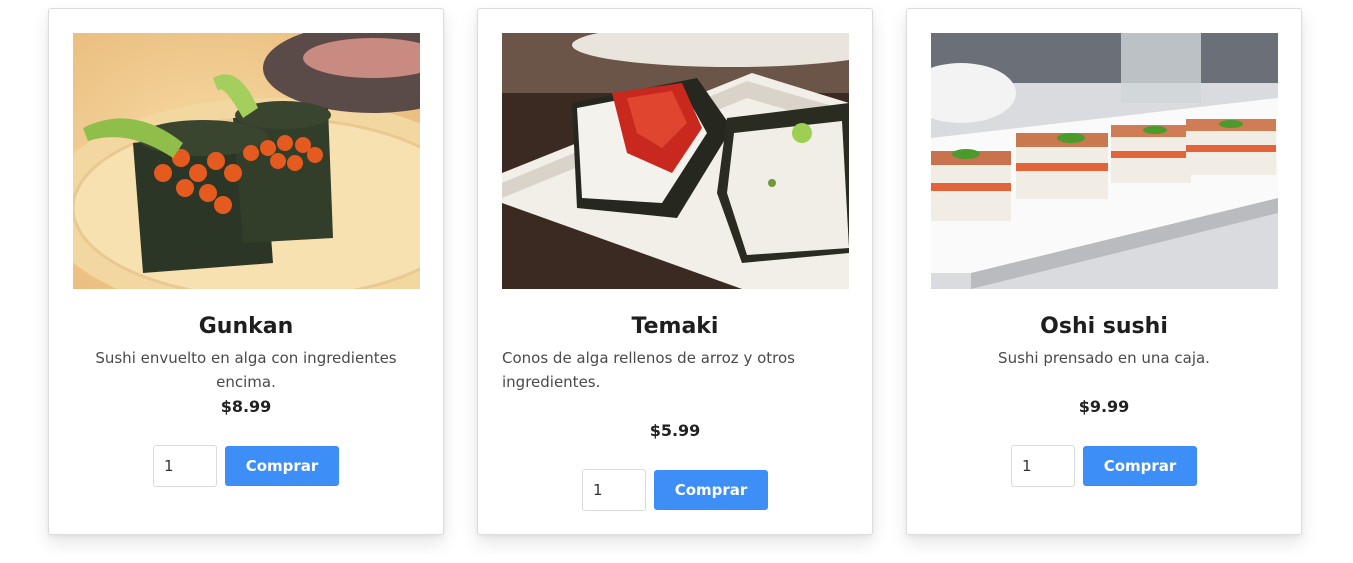 The height and width of the screenshot is (563, 1353). I want to click on temaki-image, so click(675, 161).